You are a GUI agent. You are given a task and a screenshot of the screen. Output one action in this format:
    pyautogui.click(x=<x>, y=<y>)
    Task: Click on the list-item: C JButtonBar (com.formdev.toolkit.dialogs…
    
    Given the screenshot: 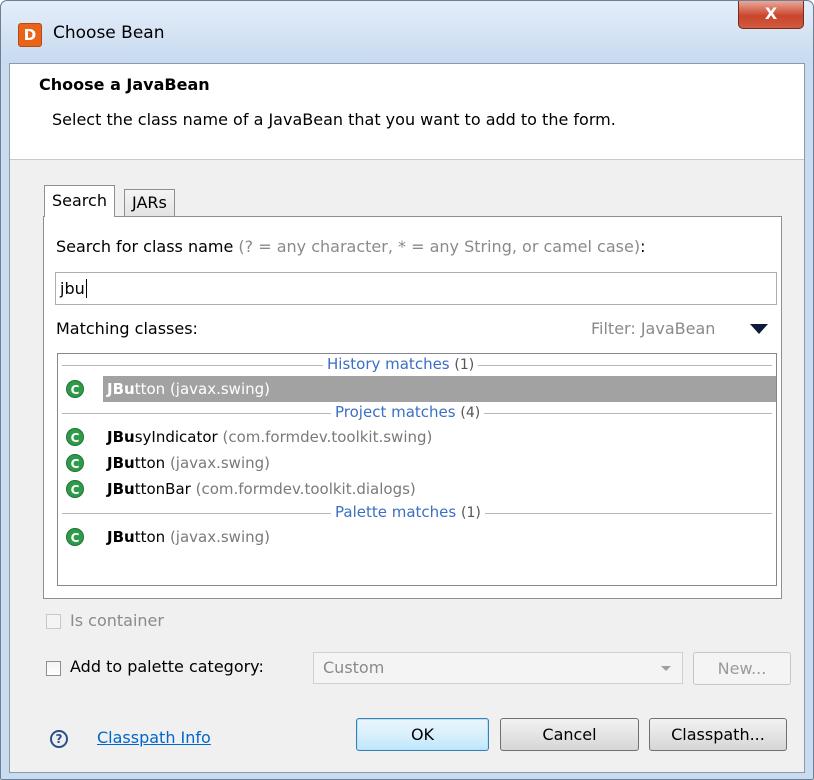 What is the action you would take?
    pyautogui.click(x=417, y=489)
    